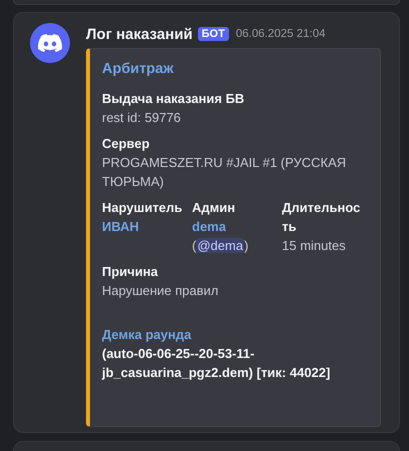 The image size is (409, 451). Describe the element at coordinates (147, 335) in the screenshot. I see `field-name: Демка раунда` at that location.